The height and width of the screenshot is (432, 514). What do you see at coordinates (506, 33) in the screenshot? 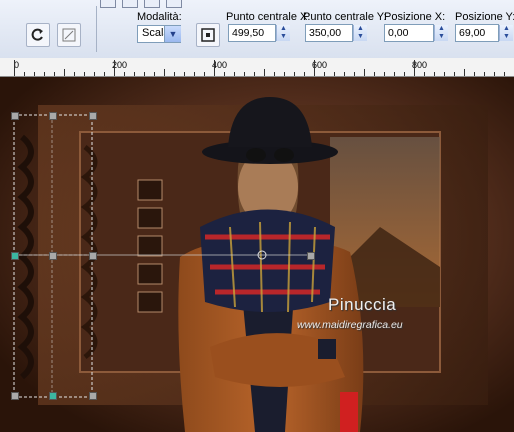
I see `position-y-spinner: ▲ ▼` at bounding box center [506, 33].